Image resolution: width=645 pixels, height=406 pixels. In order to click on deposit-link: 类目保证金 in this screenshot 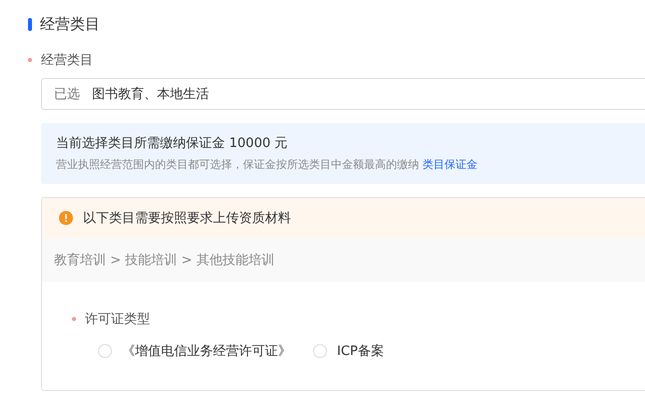, I will do `click(450, 164)`.